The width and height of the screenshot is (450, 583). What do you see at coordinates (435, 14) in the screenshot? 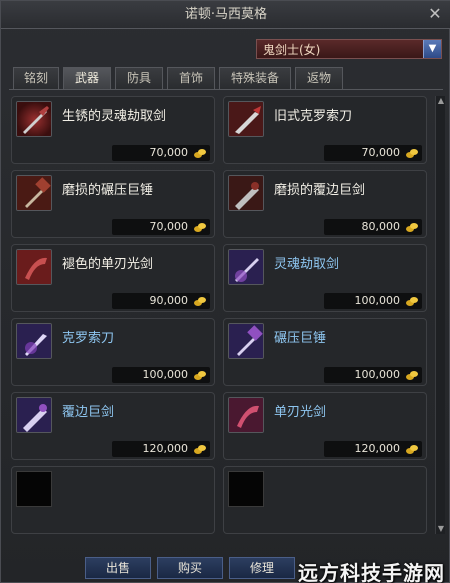
I see `close-icon: ✕` at bounding box center [435, 14].